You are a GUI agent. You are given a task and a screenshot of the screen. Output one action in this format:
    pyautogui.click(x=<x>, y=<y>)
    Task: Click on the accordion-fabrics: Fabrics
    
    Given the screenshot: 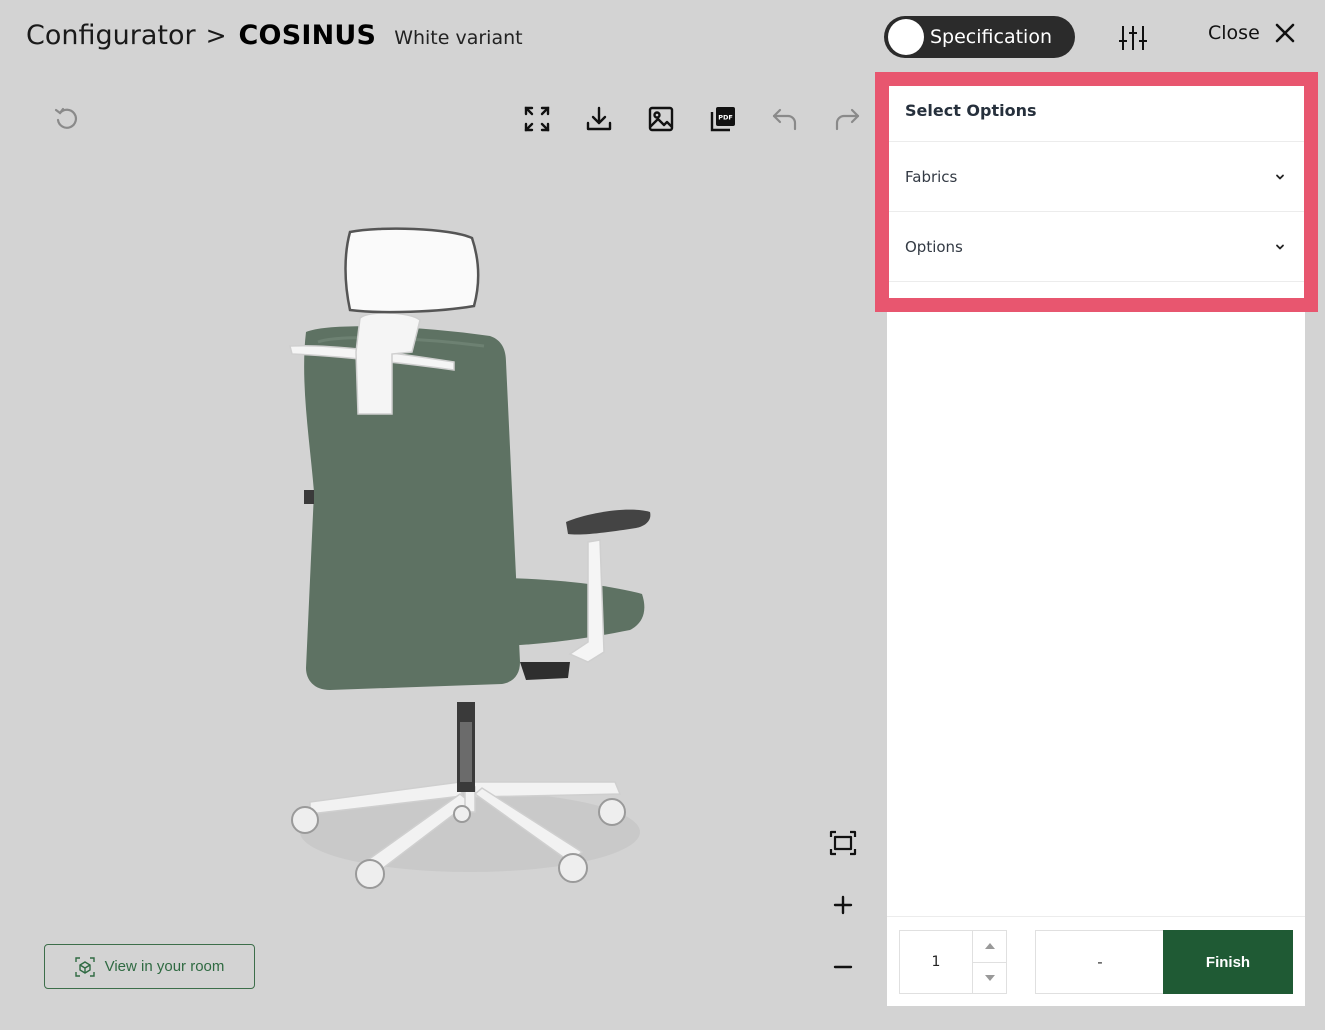 What is the action you would take?
    pyautogui.click(x=1096, y=177)
    